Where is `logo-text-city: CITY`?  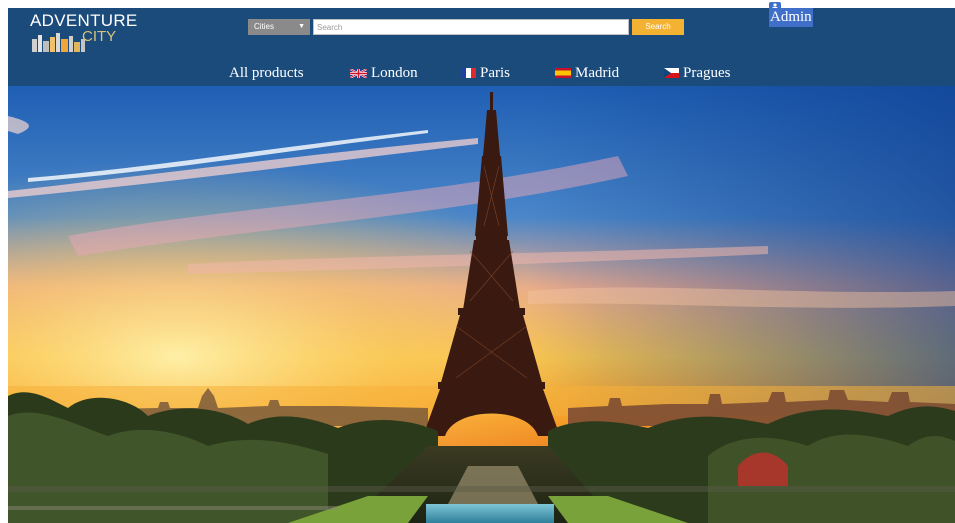
logo-text-city: CITY is located at coordinates (99, 36).